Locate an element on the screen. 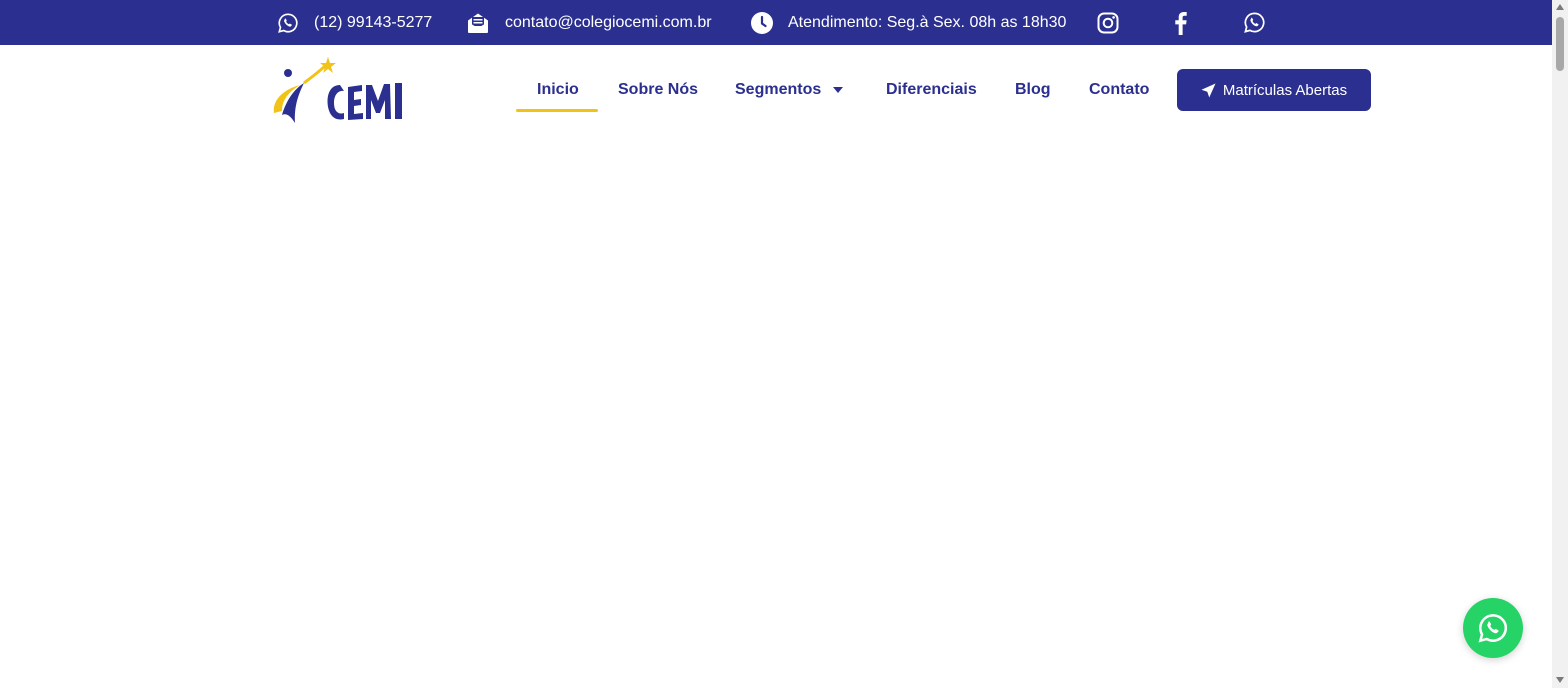  nav-item-inicio: Inicio is located at coordinates (558, 90).